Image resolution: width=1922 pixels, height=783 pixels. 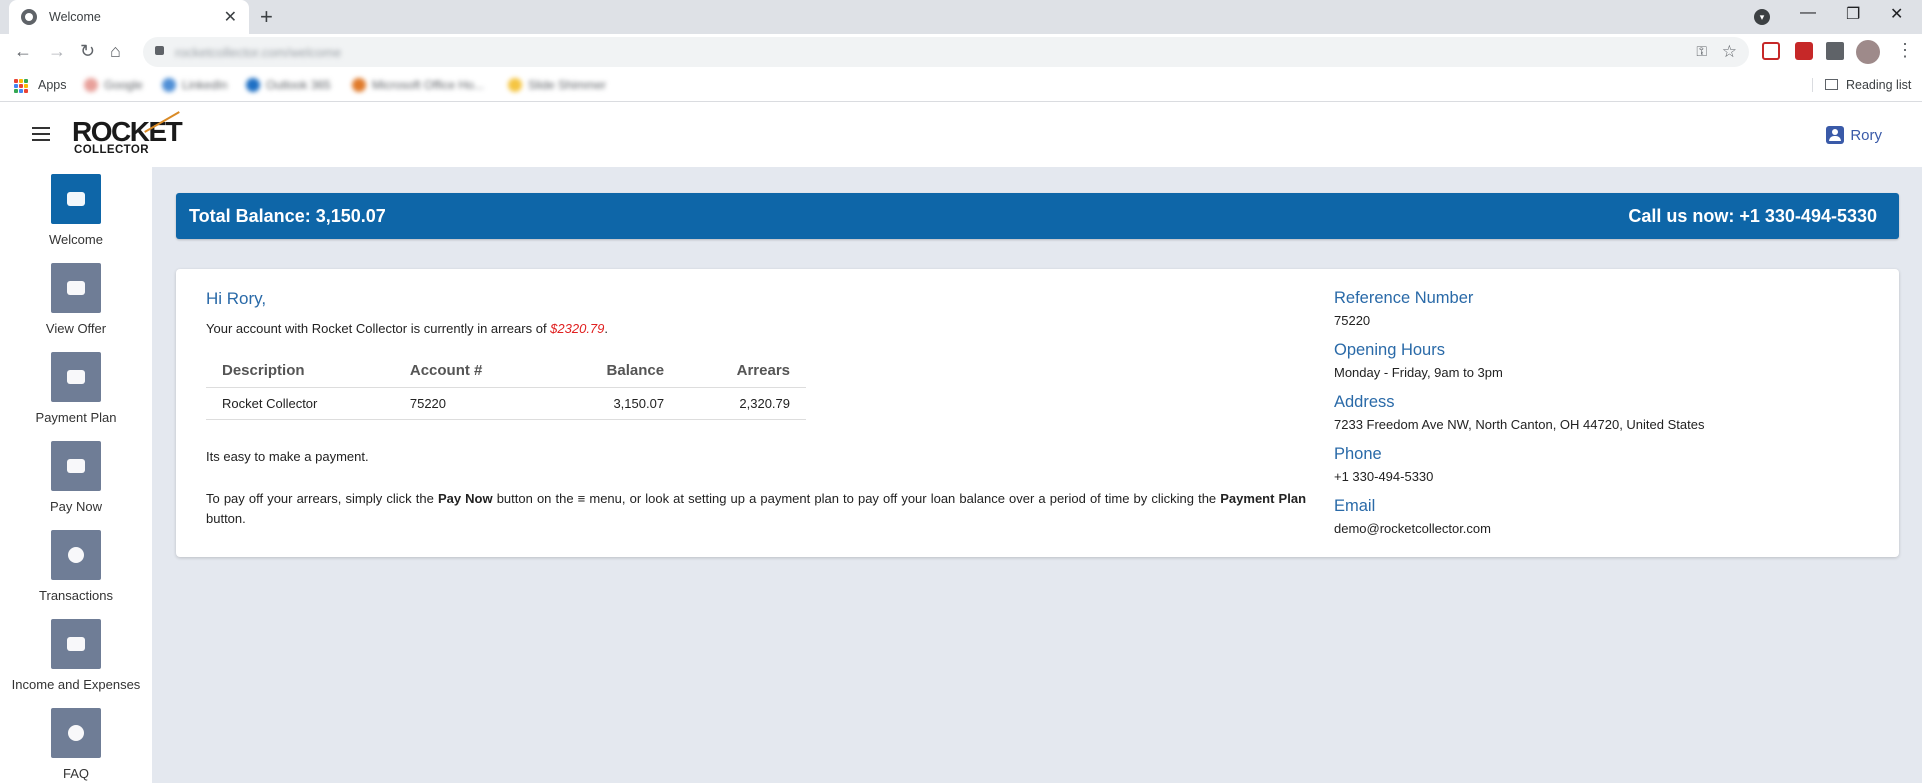 What do you see at coordinates (1866, 135) in the screenshot?
I see `user-name: Rory` at bounding box center [1866, 135].